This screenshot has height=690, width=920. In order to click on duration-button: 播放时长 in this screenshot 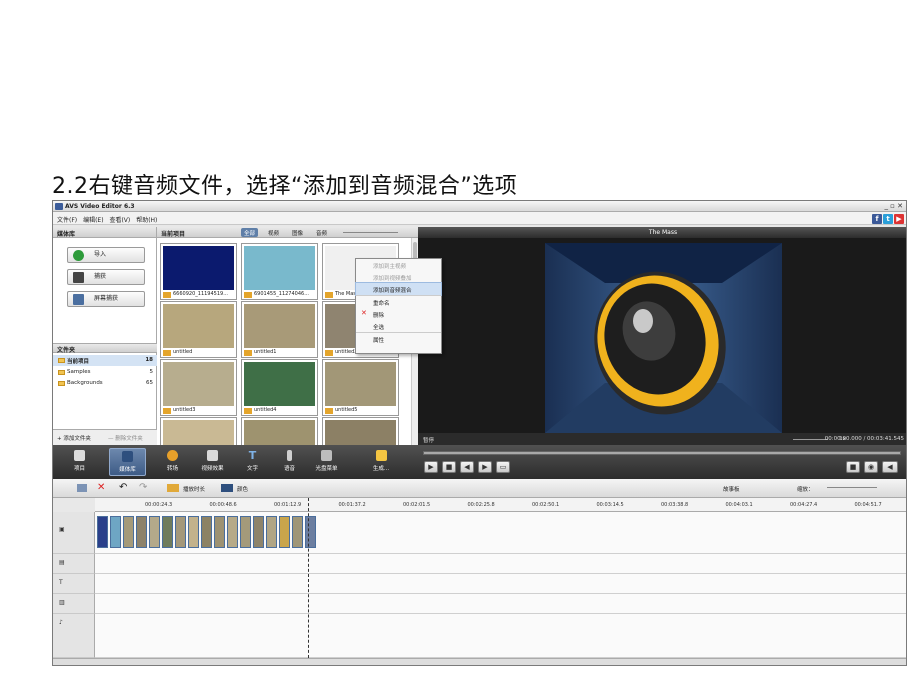, I will do `click(194, 489)`.